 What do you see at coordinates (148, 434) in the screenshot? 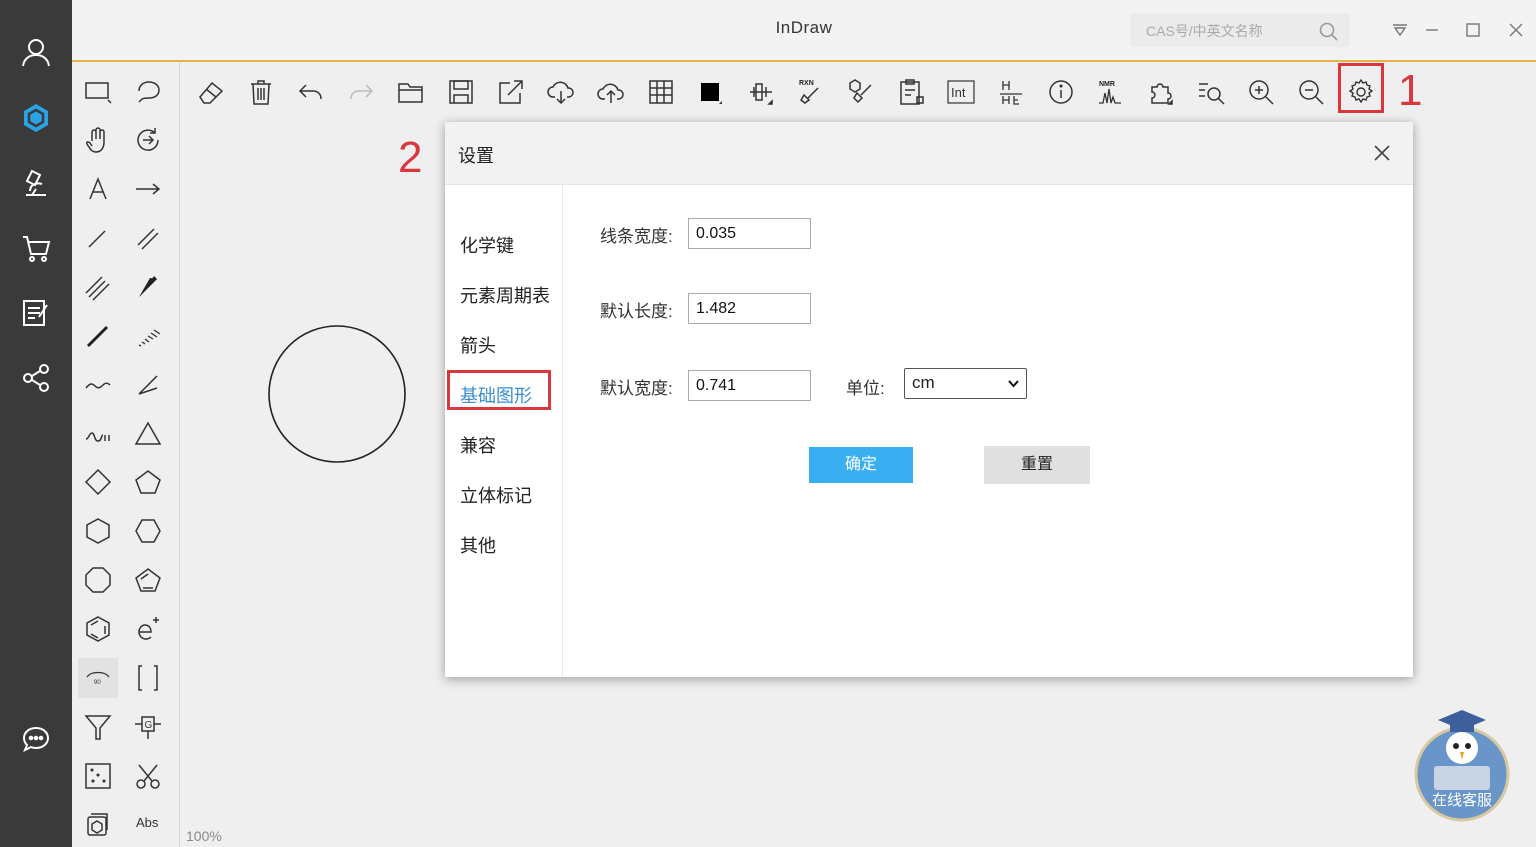
I see `triangle-icon` at bounding box center [148, 434].